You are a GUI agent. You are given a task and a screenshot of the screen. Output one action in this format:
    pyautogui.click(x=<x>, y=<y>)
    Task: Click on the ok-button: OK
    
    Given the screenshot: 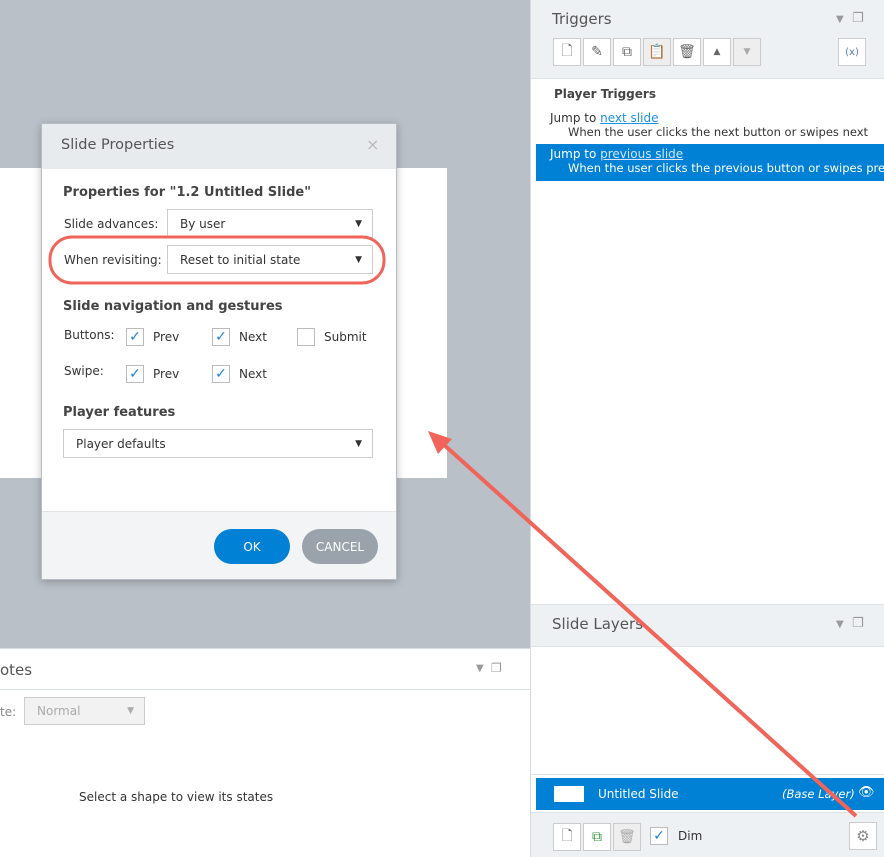 What is the action you would take?
    pyautogui.click(x=252, y=546)
    